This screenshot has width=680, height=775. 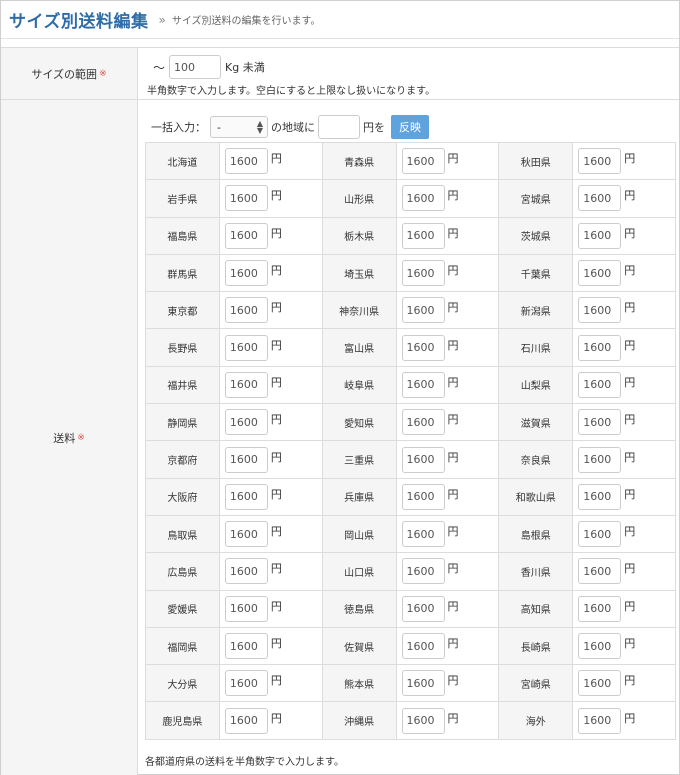 I want to click on apply-button: 反映, so click(x=410, y=127).